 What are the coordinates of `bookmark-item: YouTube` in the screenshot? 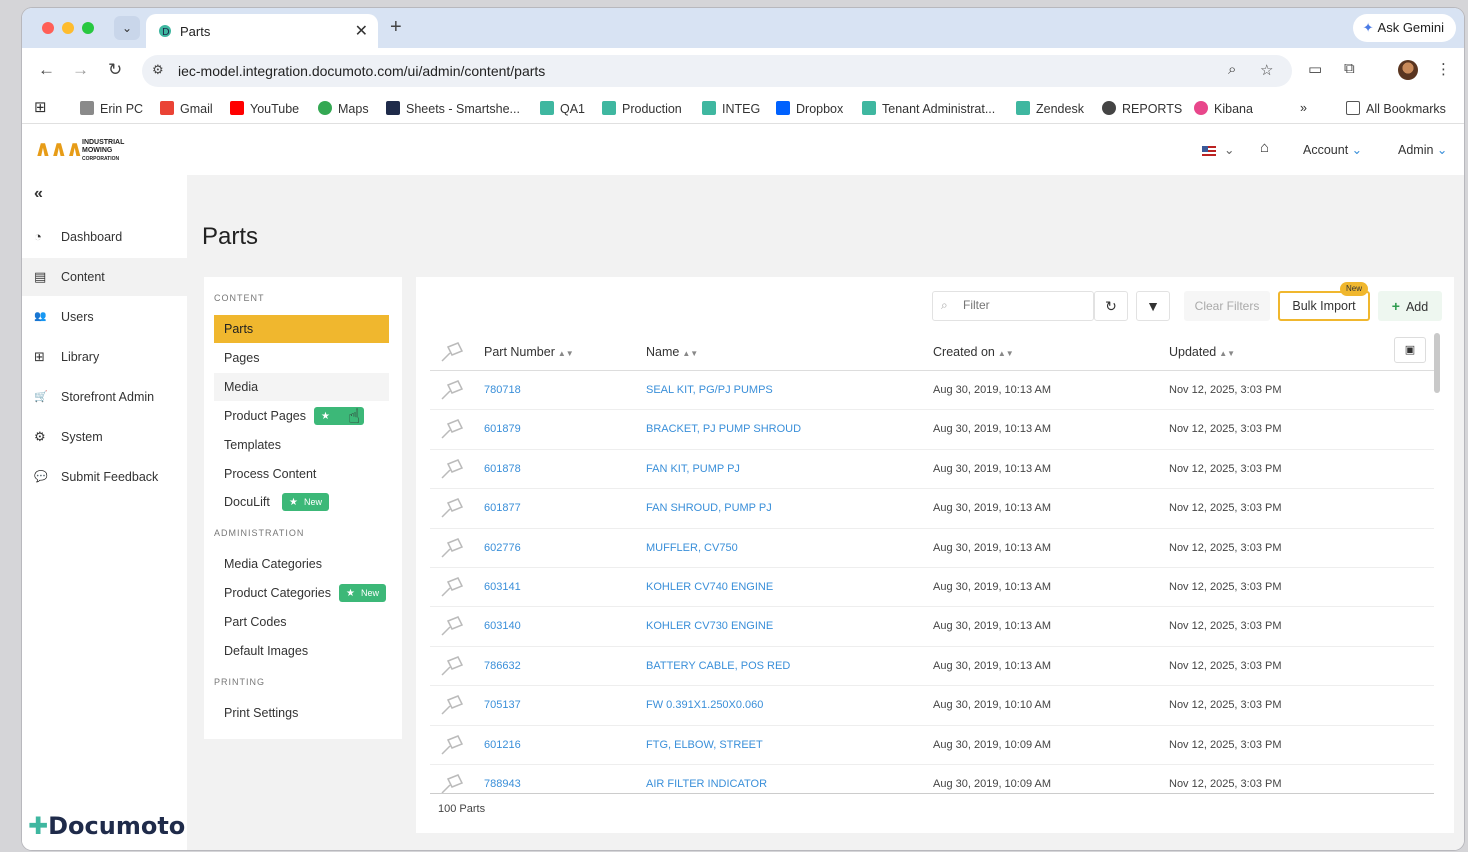 It's located at (264, 108).